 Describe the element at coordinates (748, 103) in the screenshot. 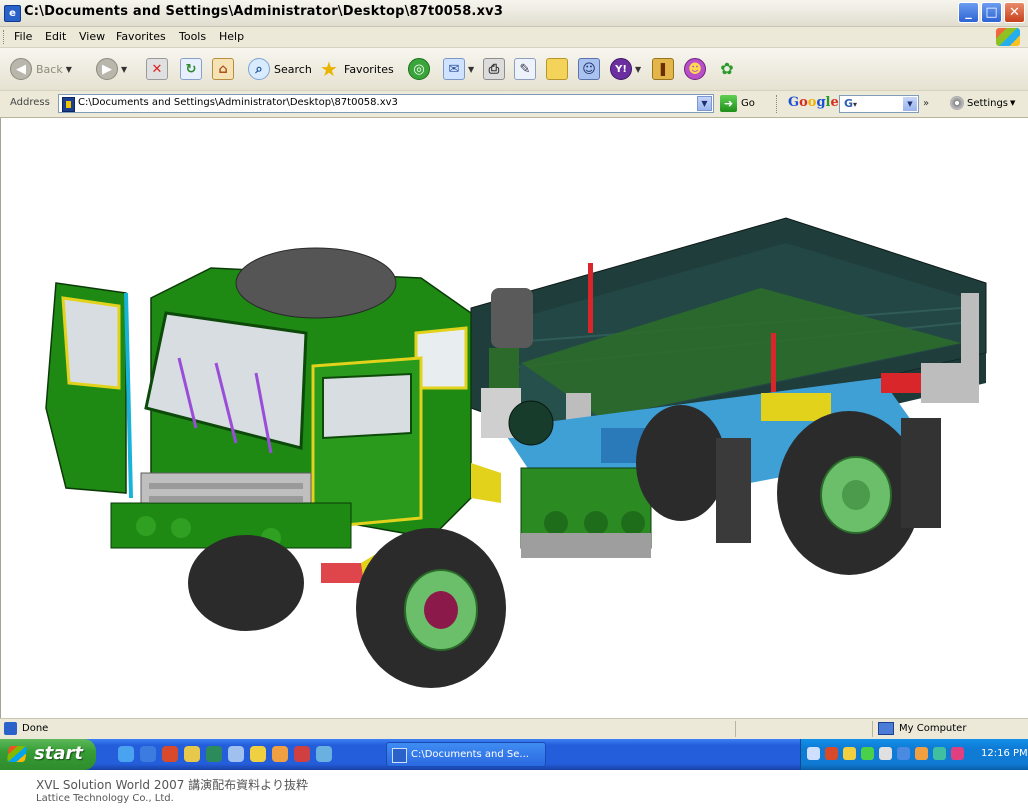

I see `go-button: Go` at that location.